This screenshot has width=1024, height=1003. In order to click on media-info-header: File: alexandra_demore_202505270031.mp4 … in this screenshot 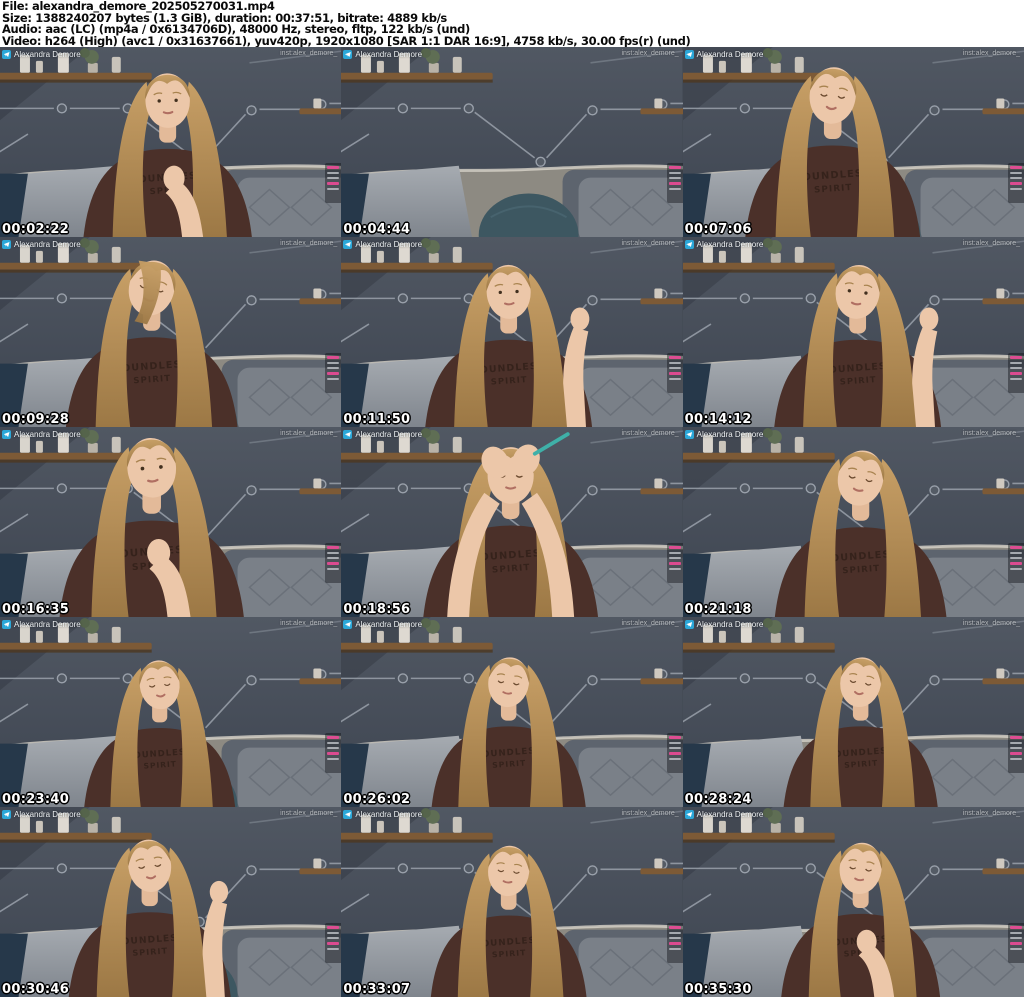, I will do `click(512, 23)`.